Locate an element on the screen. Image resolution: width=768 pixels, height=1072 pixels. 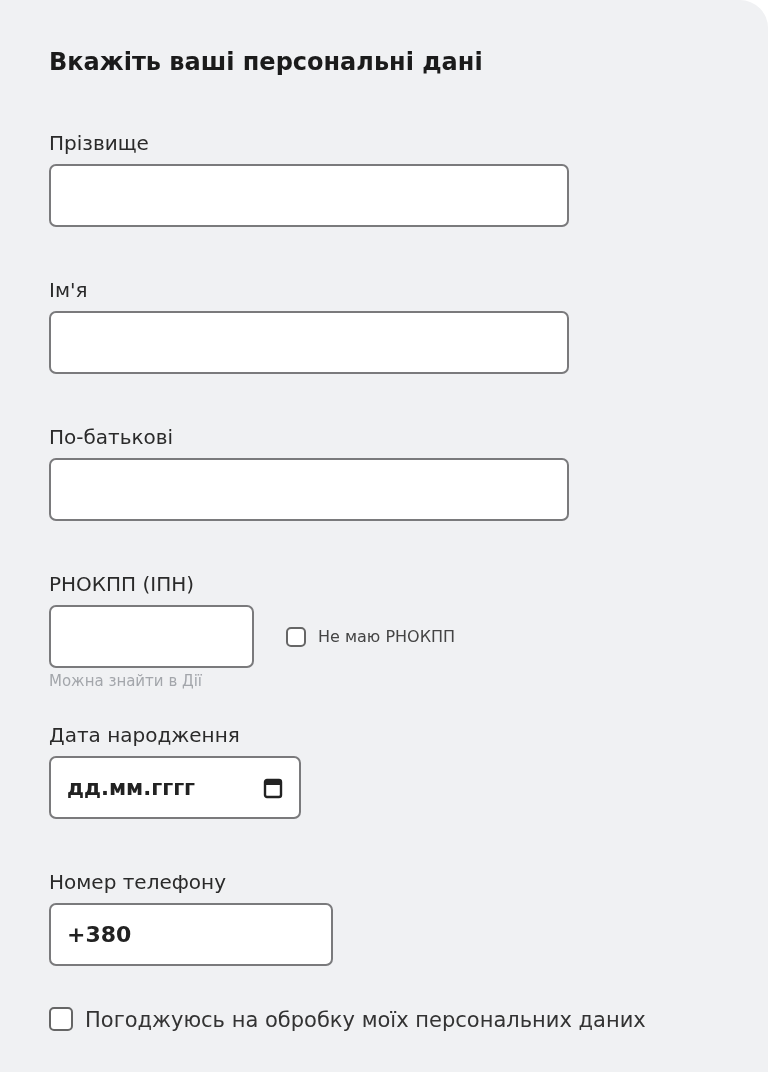
field-label: Прізвище is located at coordinates (99, 143).